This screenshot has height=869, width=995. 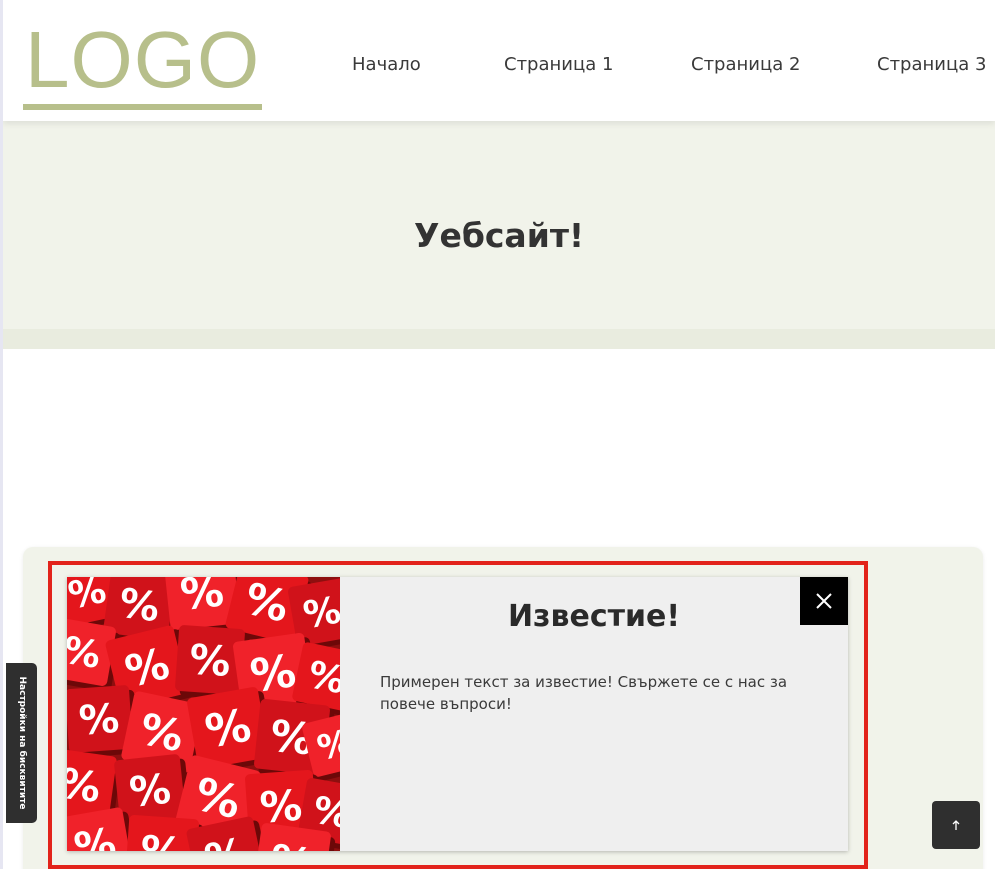 What do you see at coordinates (499, 339) in the screenshot?
I see `hero-divider` at bounding box center [499, 339].